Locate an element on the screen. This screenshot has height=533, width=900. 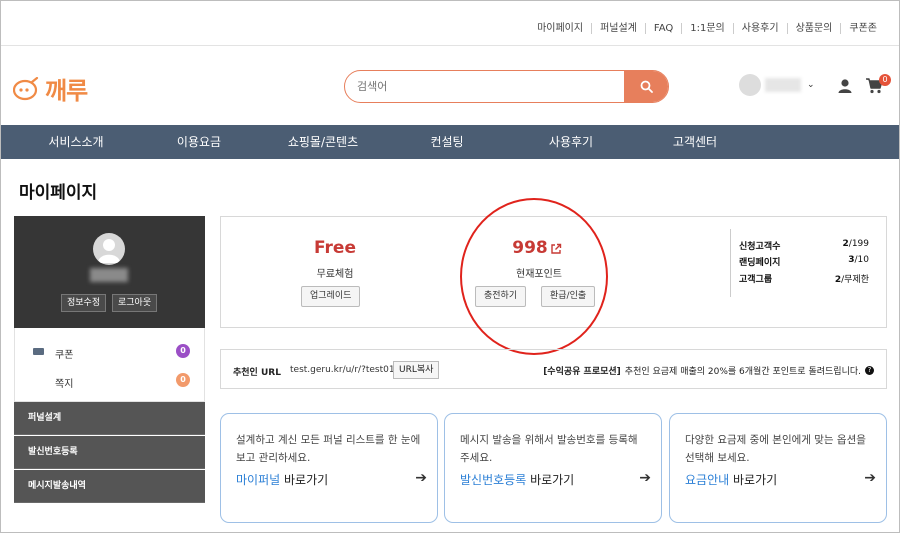
side-menu: 쿠폰 0 쪽지 0 is located at coordinates (109, 365).